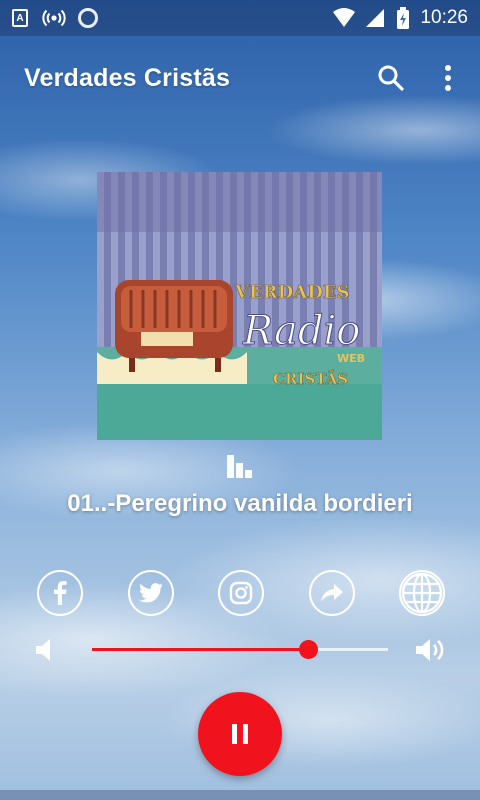 The width and height of the screenshot is (480, 800). Describe the element at coordinates (301, 331) in the screenshot. I see `artwork-line-2: Radio` at that location.